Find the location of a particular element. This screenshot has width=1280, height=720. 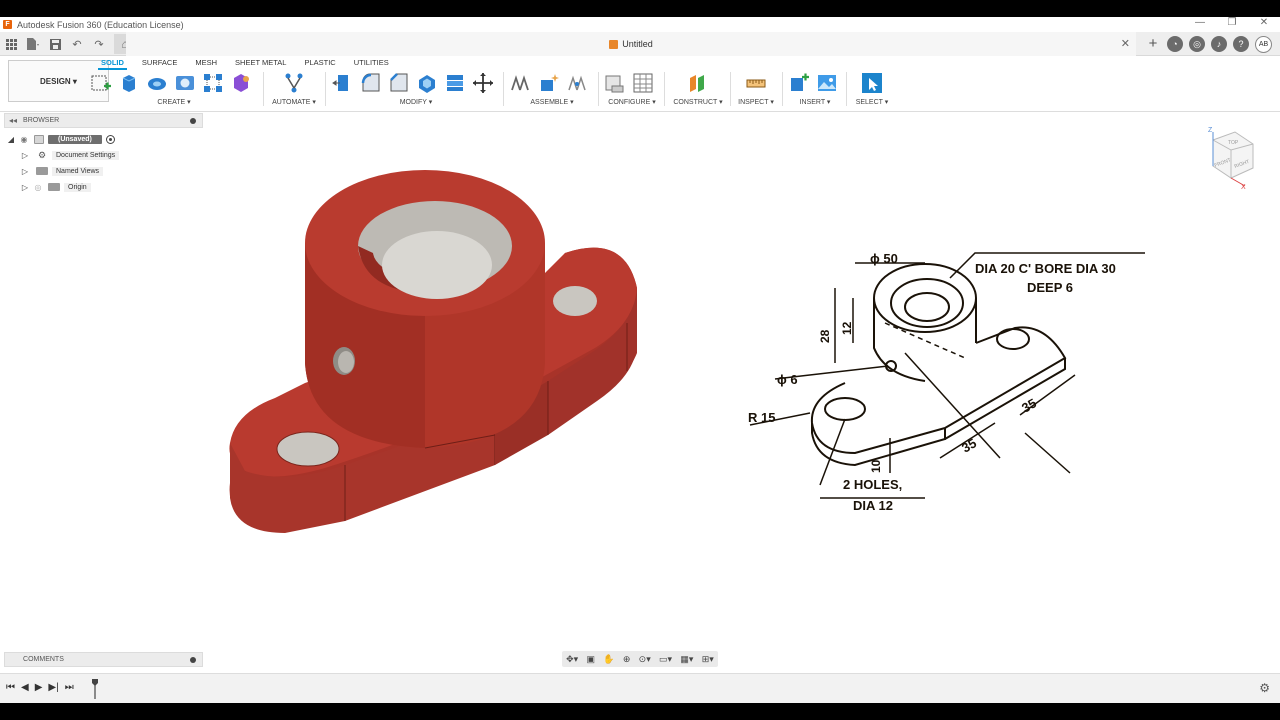

orbit-icon: ✥▾ is located at coordinates (572, 659).